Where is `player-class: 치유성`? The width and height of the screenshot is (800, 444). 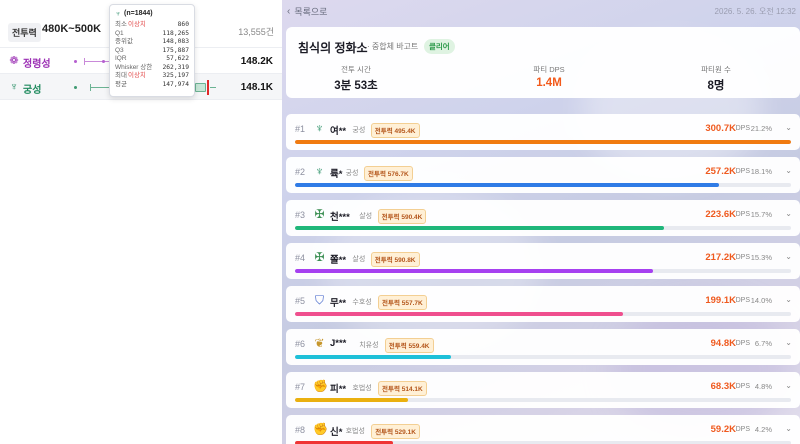
player-class: 치유성 is located at coordinates (369, 345).